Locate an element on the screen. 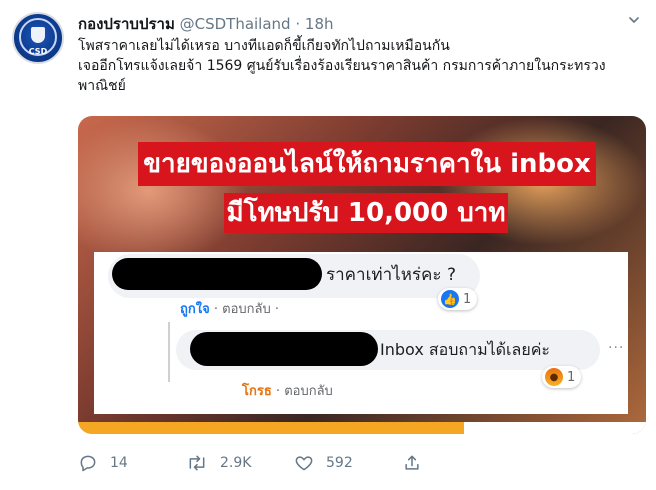 Image resolution: width=656 pixels, height=490 pixels. avatar-logo-text: CSD is located at coordinates (38, 51).